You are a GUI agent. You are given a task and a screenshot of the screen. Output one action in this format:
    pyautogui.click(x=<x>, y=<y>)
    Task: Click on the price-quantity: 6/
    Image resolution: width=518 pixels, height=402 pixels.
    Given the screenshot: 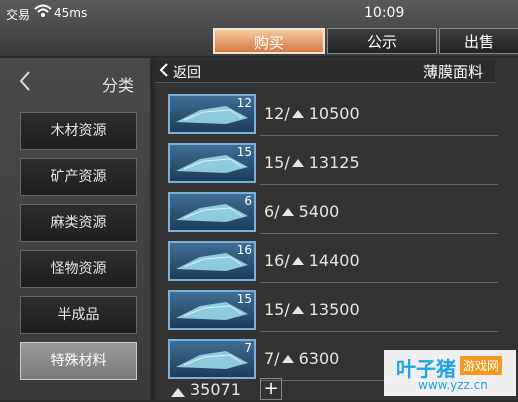 What is the action you would take?
    pyautogui.click(x=272, y=211)
    